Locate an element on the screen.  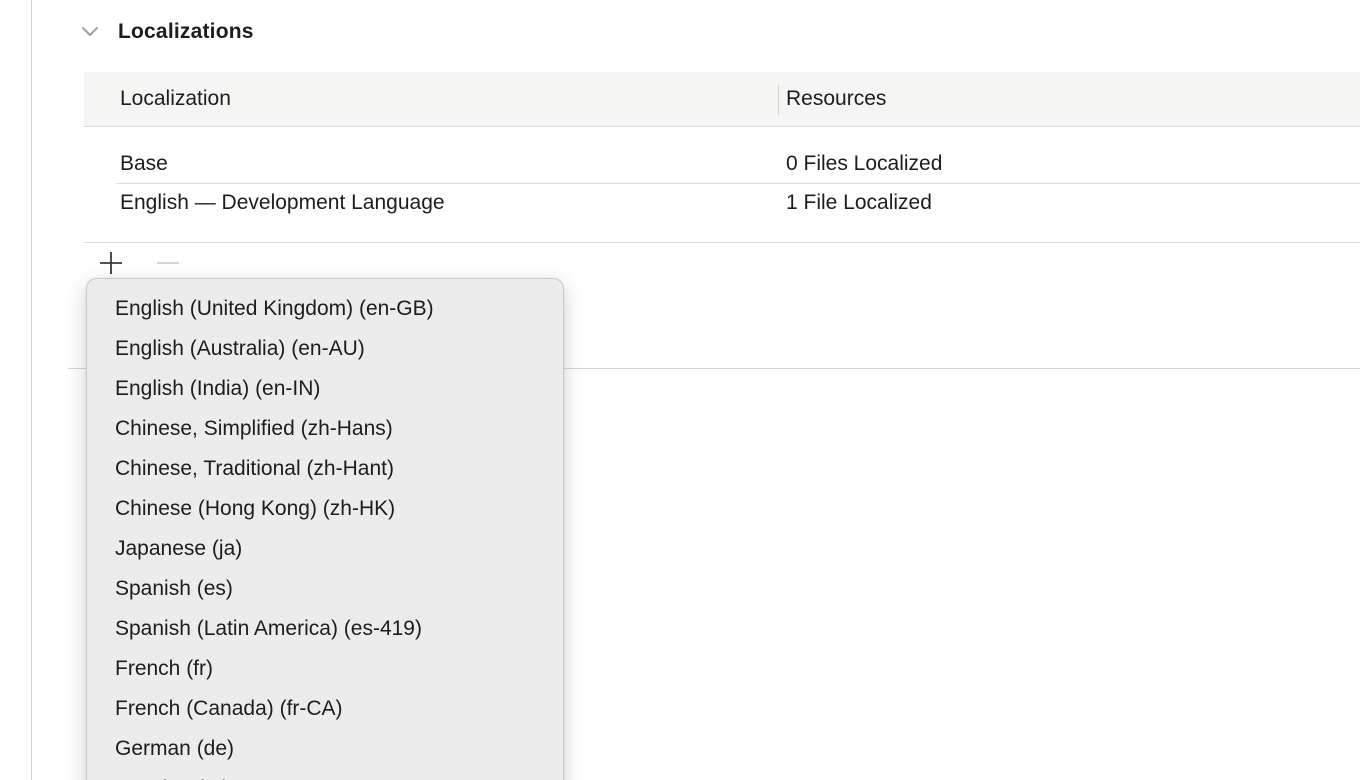
menu-item-en-in: English (India) (en-IN) is located at coordinates (325, 389).